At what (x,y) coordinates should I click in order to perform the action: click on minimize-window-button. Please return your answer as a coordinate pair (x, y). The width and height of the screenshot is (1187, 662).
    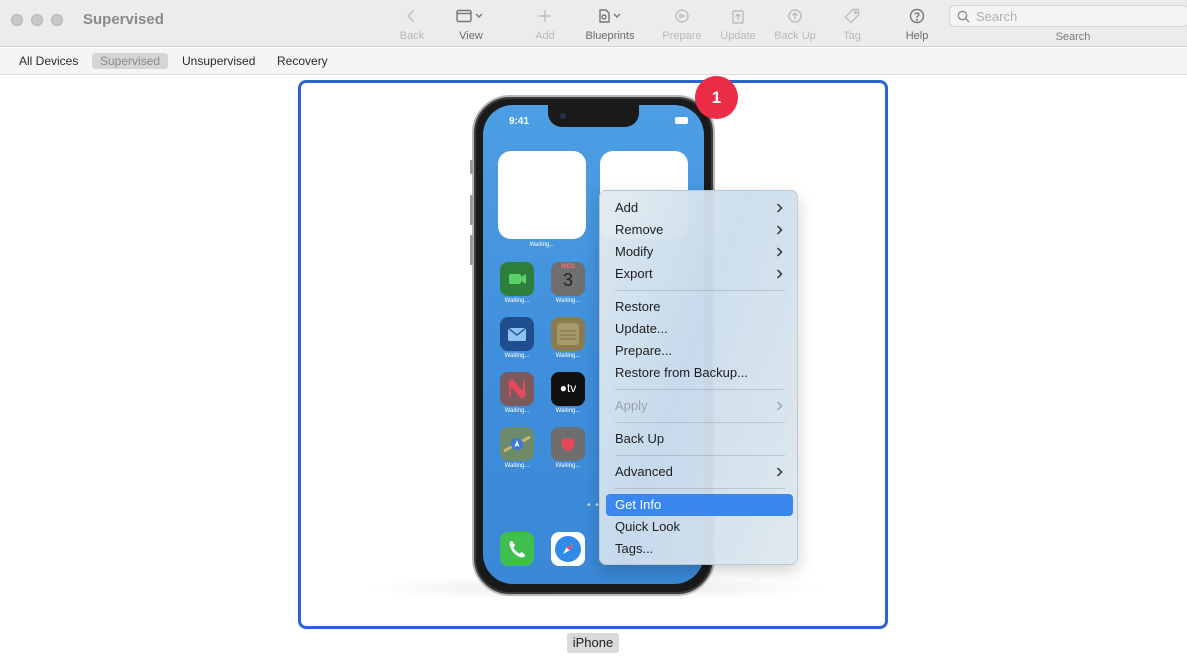
    Looking at the image, I should click on (37, 20).